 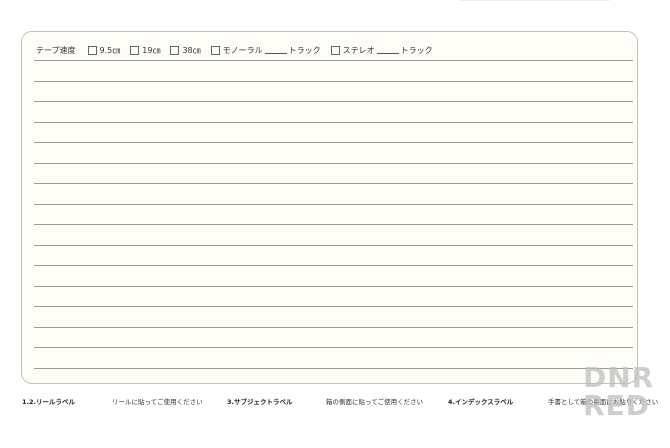 I want to click on dnr-red-watermark: DNR RED, so click(x=622, y=395).